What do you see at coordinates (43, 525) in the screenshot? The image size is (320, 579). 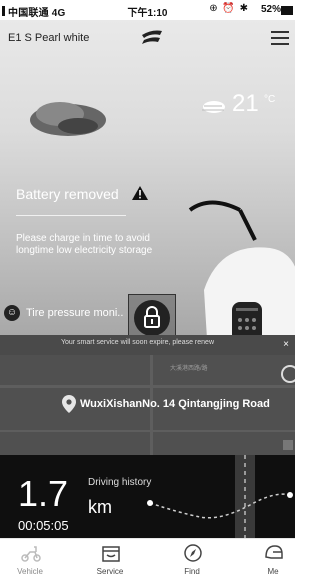 I see `driving-duration: 00:05:05` at bounding box center [43, 525].